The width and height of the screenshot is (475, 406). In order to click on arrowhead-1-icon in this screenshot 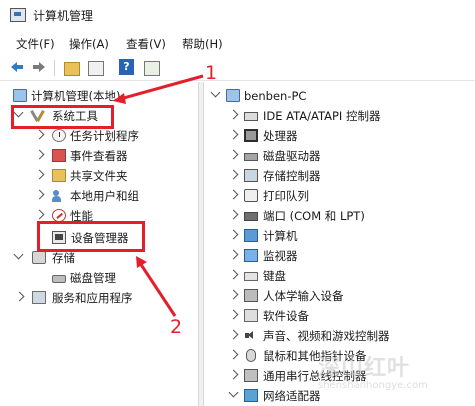, I will do `click(119, 98)`.